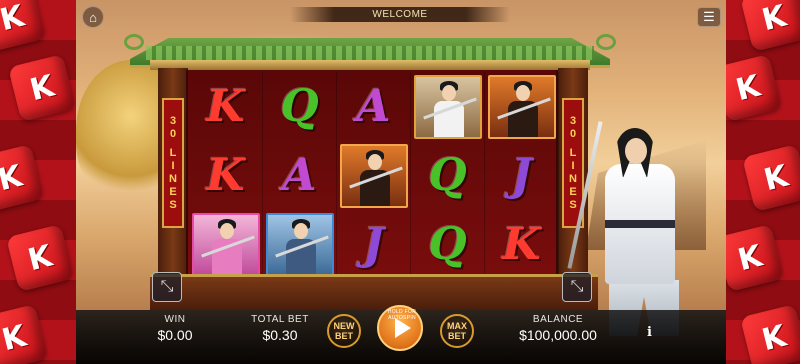 Image resolution: width=800 pixels, height=364 pixels. I want to click on welcome-banner: WELCOME, so click(400, 14).